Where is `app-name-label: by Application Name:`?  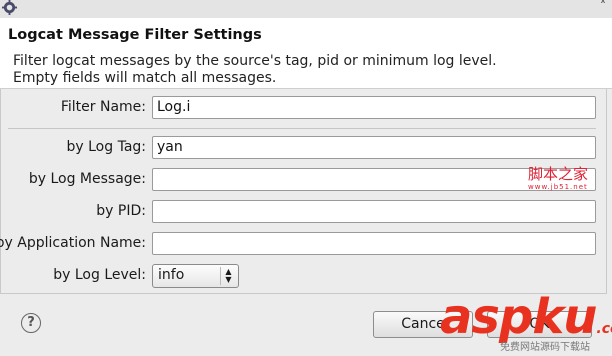 app-name-label: by Application Name: is located at coordinates (73, 243).